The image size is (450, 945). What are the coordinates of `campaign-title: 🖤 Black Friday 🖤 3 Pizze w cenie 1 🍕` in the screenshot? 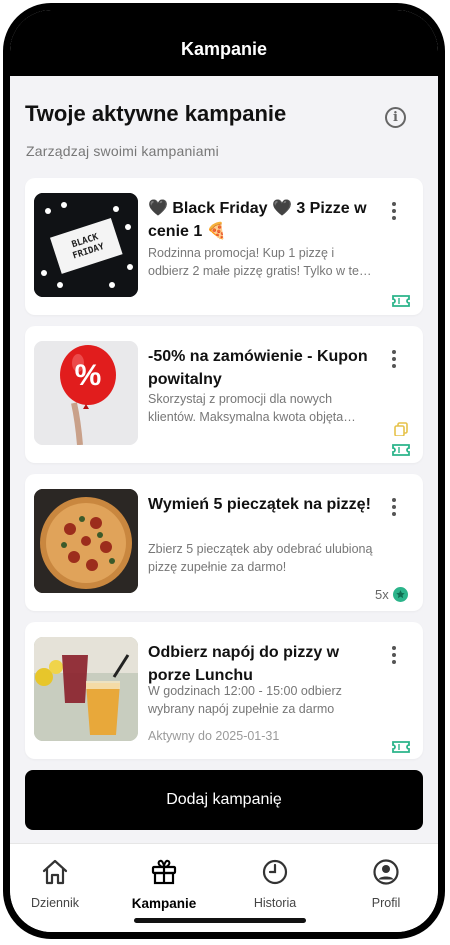 It's located at (257, 220).